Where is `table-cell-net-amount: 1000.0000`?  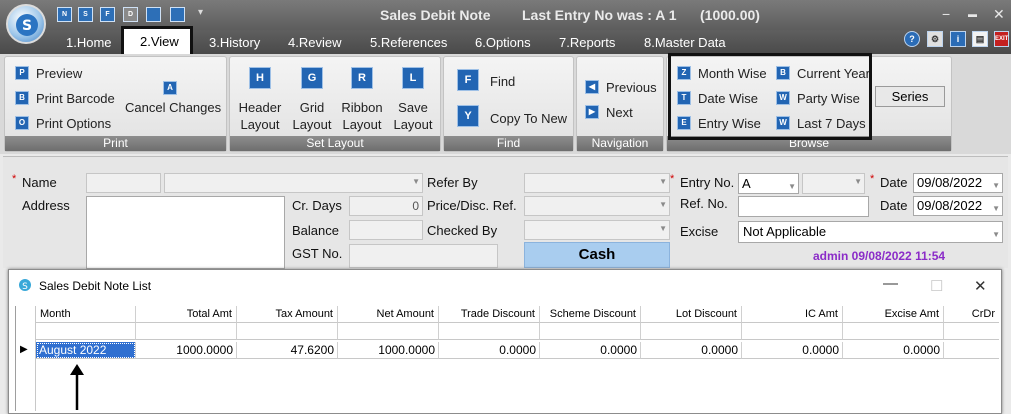
table-cell-net-amount: 1000.0000 is located at coordinates (388, 350).